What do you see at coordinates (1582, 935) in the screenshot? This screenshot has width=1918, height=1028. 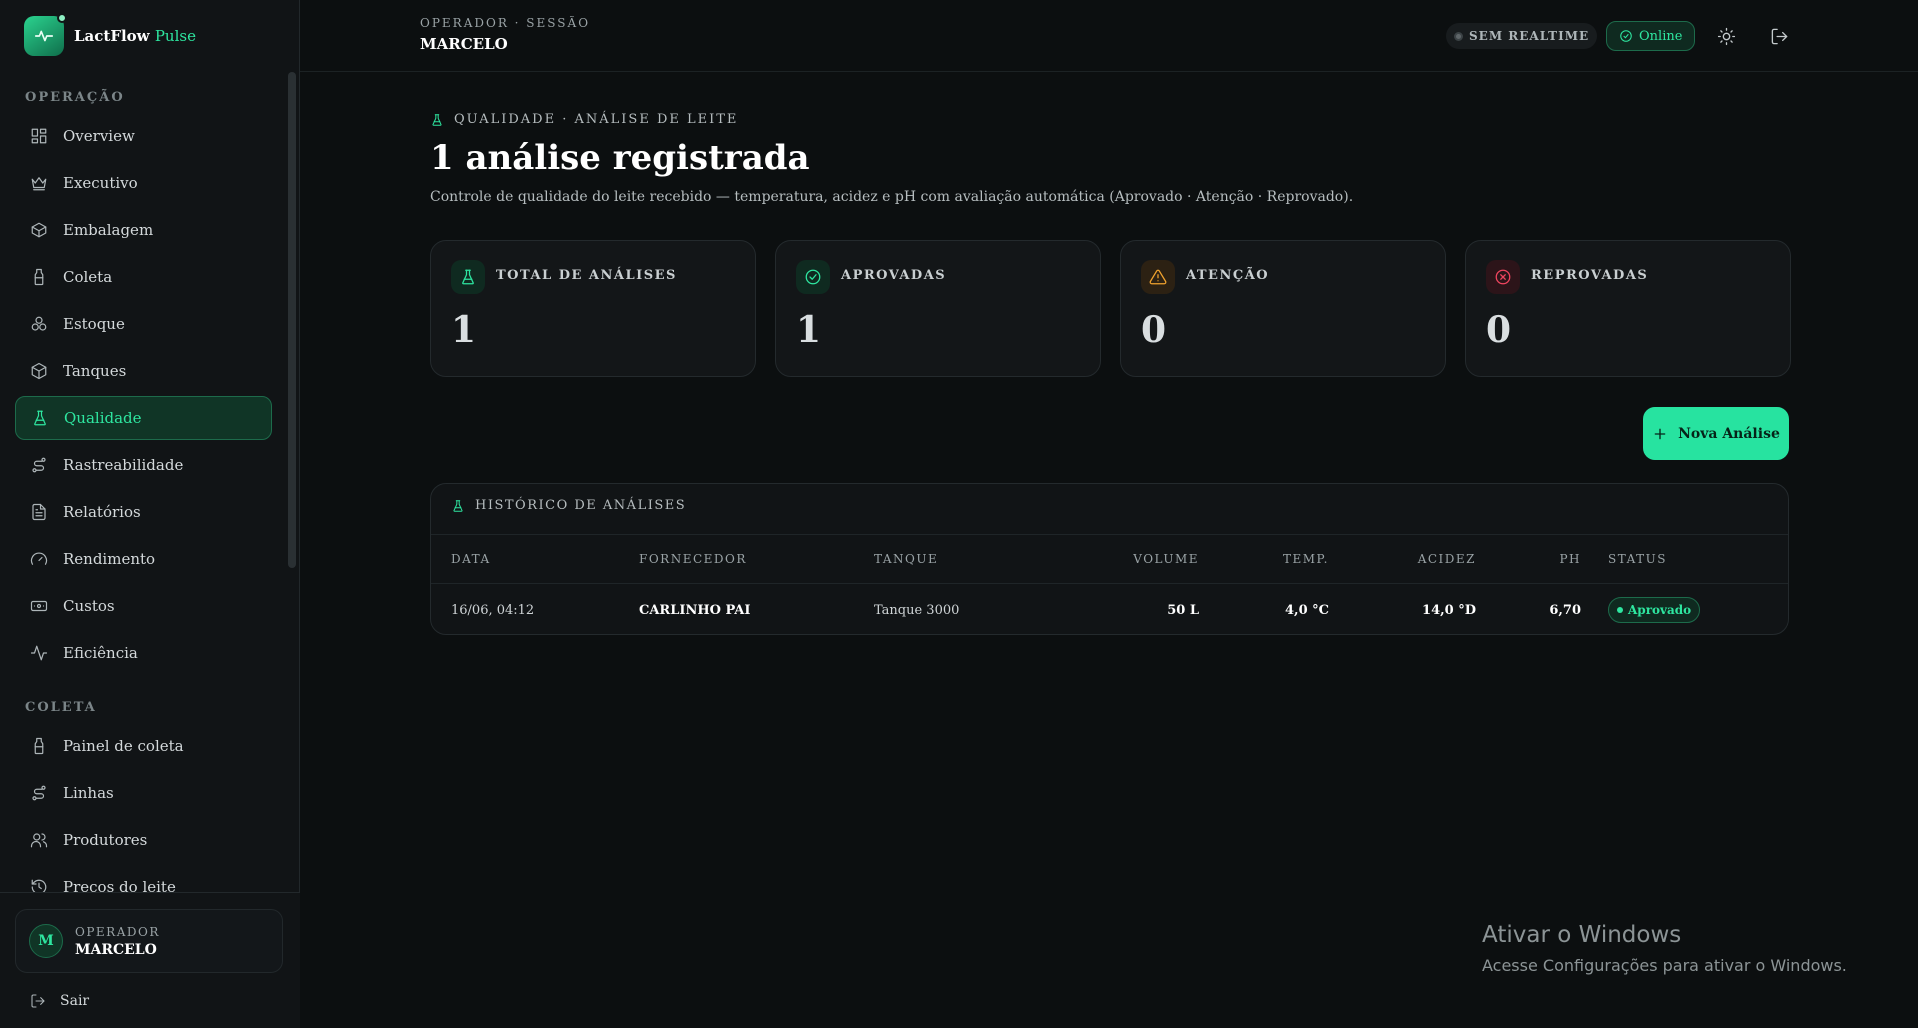 I see `watermark-title: Ativar o Windows` at bounding box center [1582, 935].